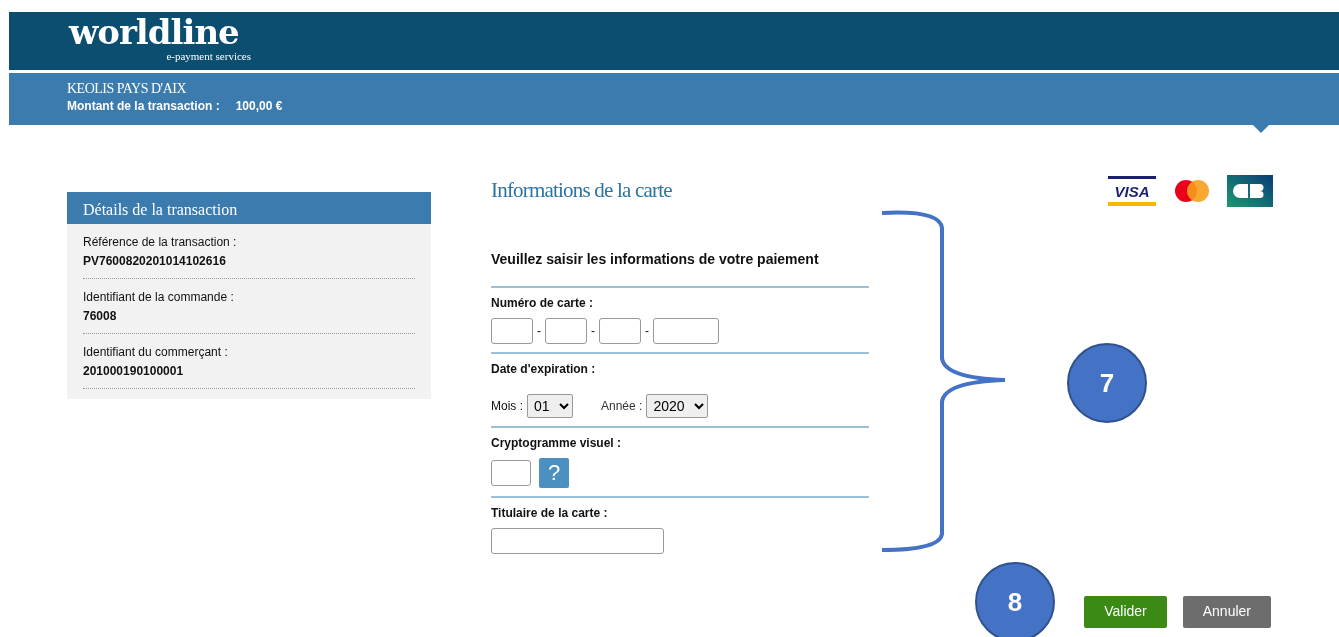  I want to click on merchant-name: KEOLIS PAYS D'AIX, so click(127, 88).